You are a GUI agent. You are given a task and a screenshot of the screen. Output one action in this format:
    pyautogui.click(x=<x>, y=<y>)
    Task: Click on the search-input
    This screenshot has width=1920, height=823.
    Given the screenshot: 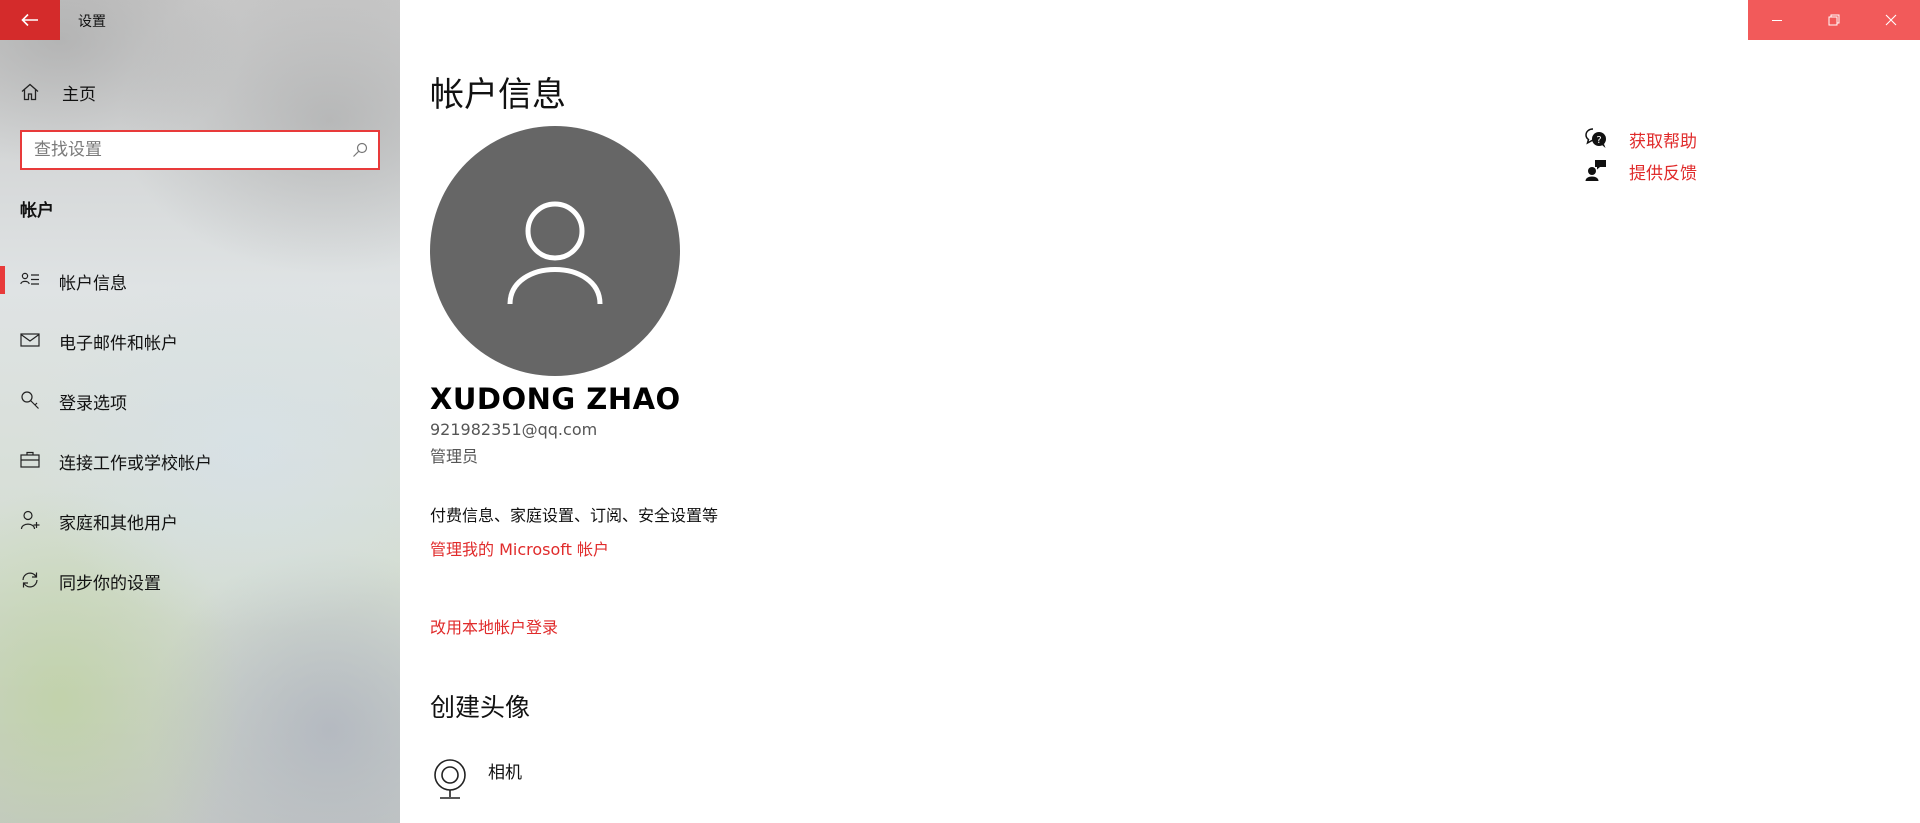 What is the action you would take?
    pyautogui.click(x=193, y=150)
    